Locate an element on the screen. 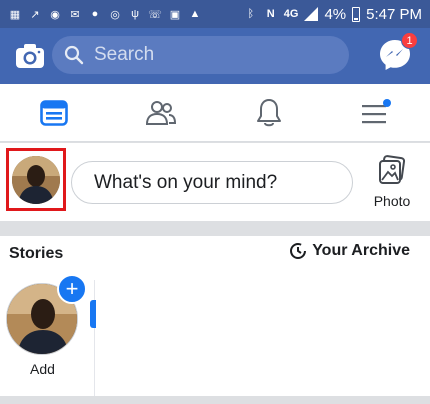 This screenshot has width=430, height=404. photo-icon is located at coordinates (392, 169).